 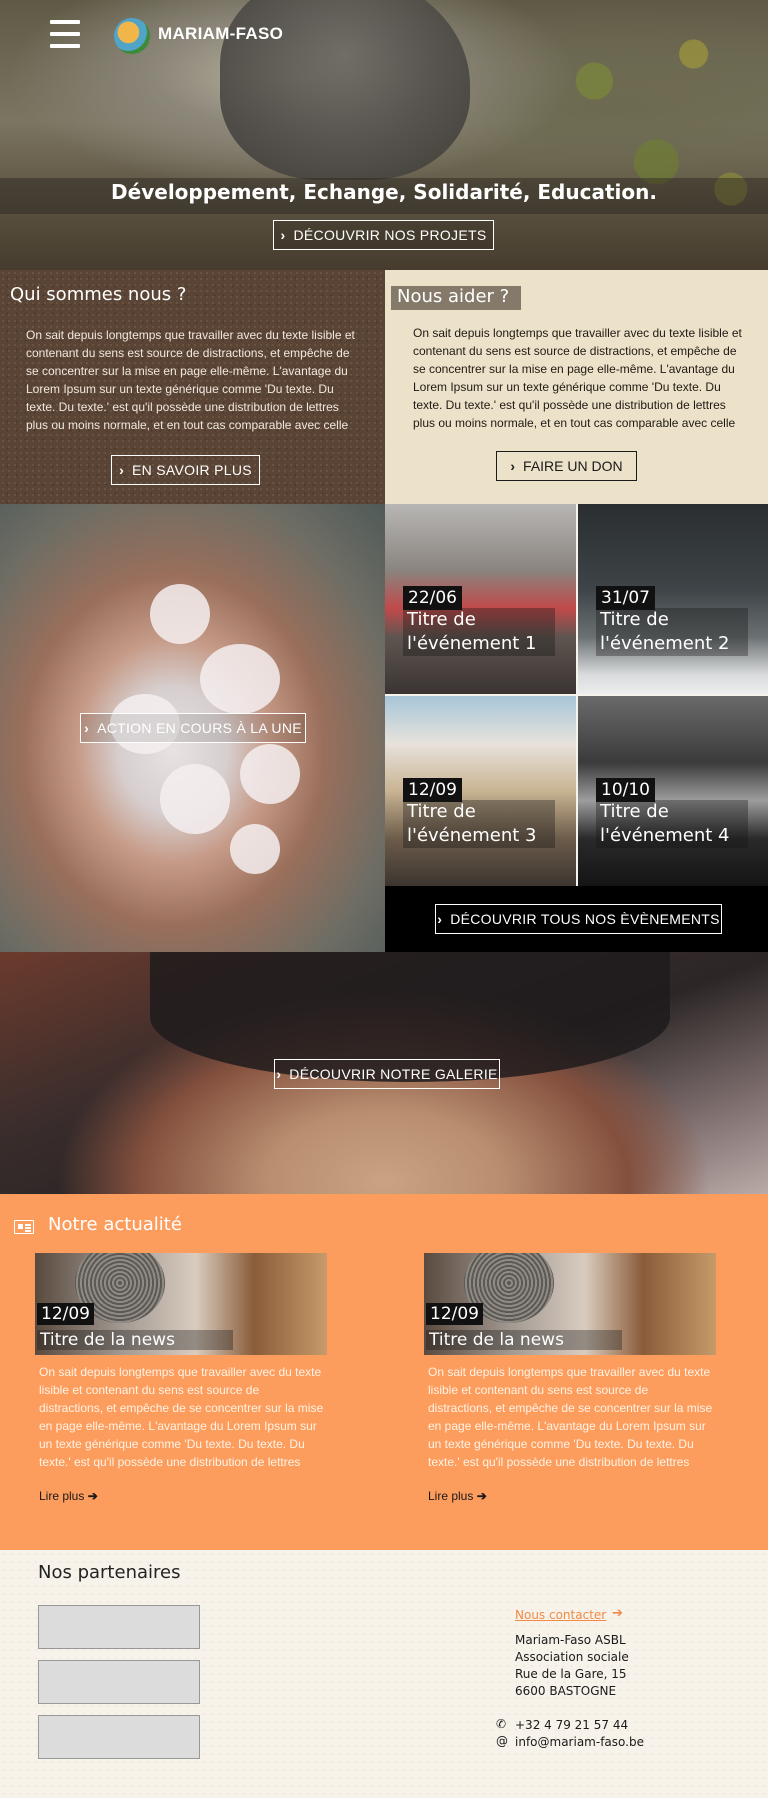 I want to click on brand-name: MARIAM-FASO, so click(x=220, y=34).